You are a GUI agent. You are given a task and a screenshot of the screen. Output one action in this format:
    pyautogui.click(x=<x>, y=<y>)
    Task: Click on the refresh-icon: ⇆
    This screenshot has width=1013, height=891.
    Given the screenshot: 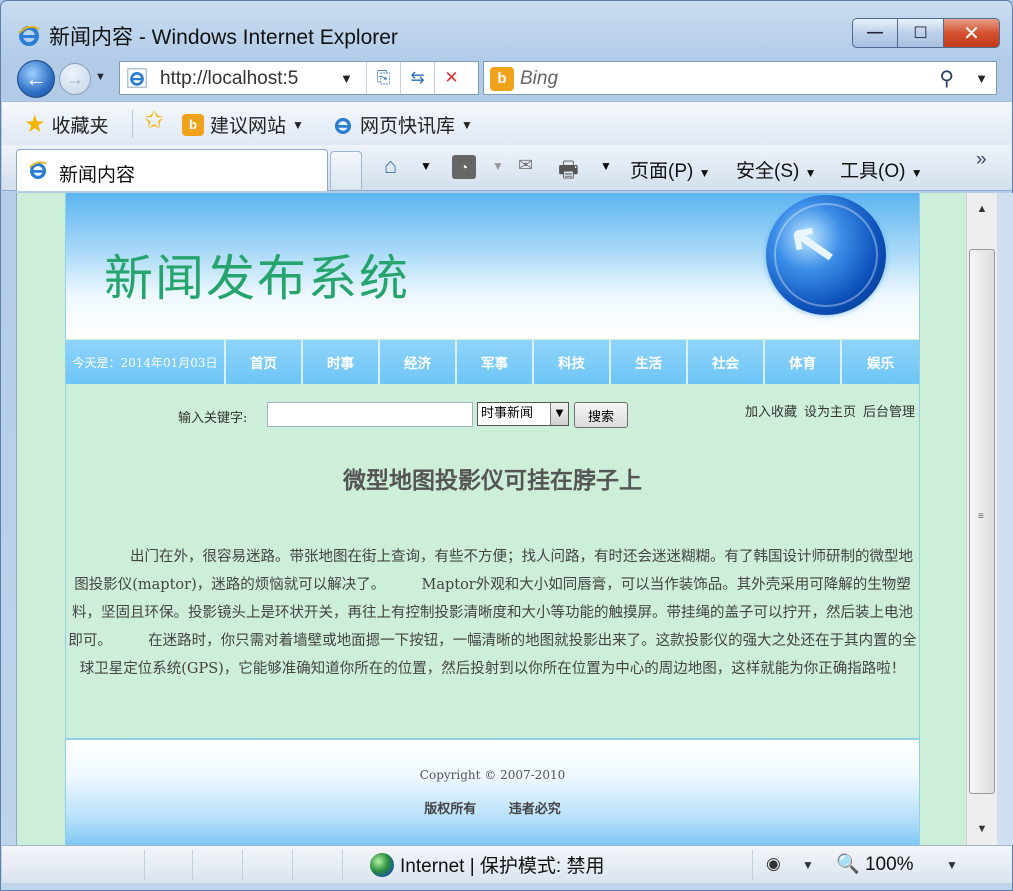 What is the action you would take?
    pyautogui.click(x=417, y=78)
    